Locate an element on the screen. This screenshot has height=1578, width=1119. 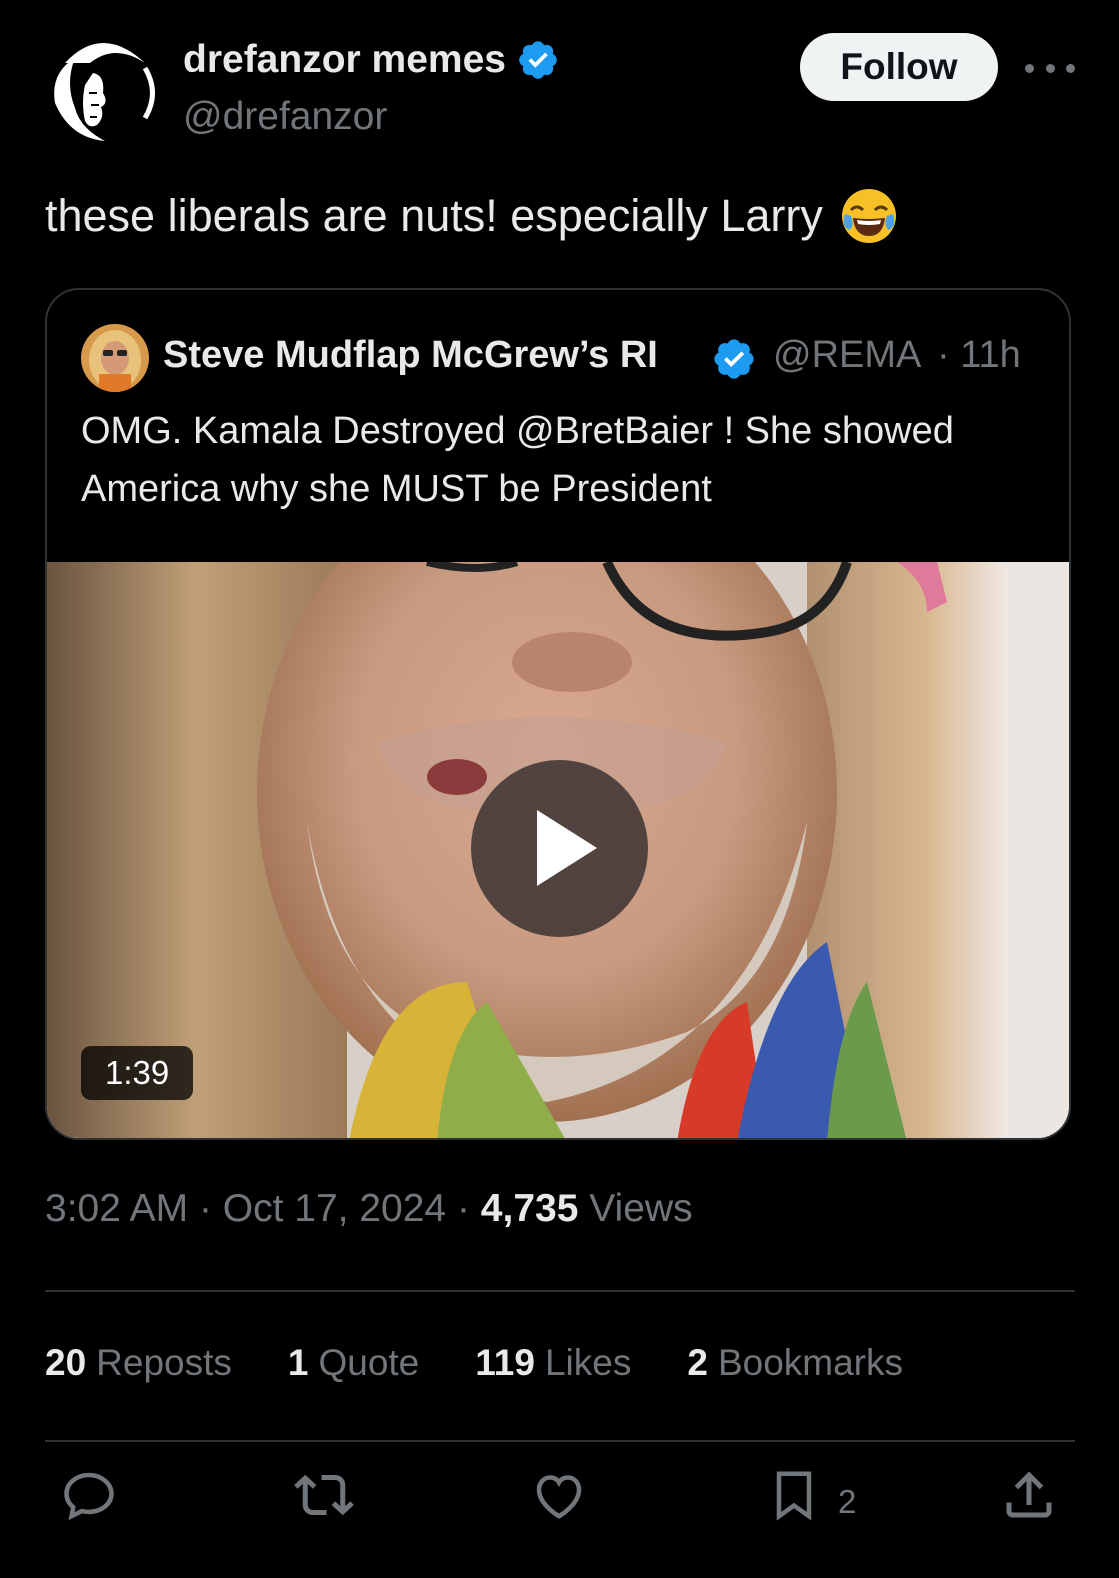
quoted-author-avatar is located at coordinates (115, 358).